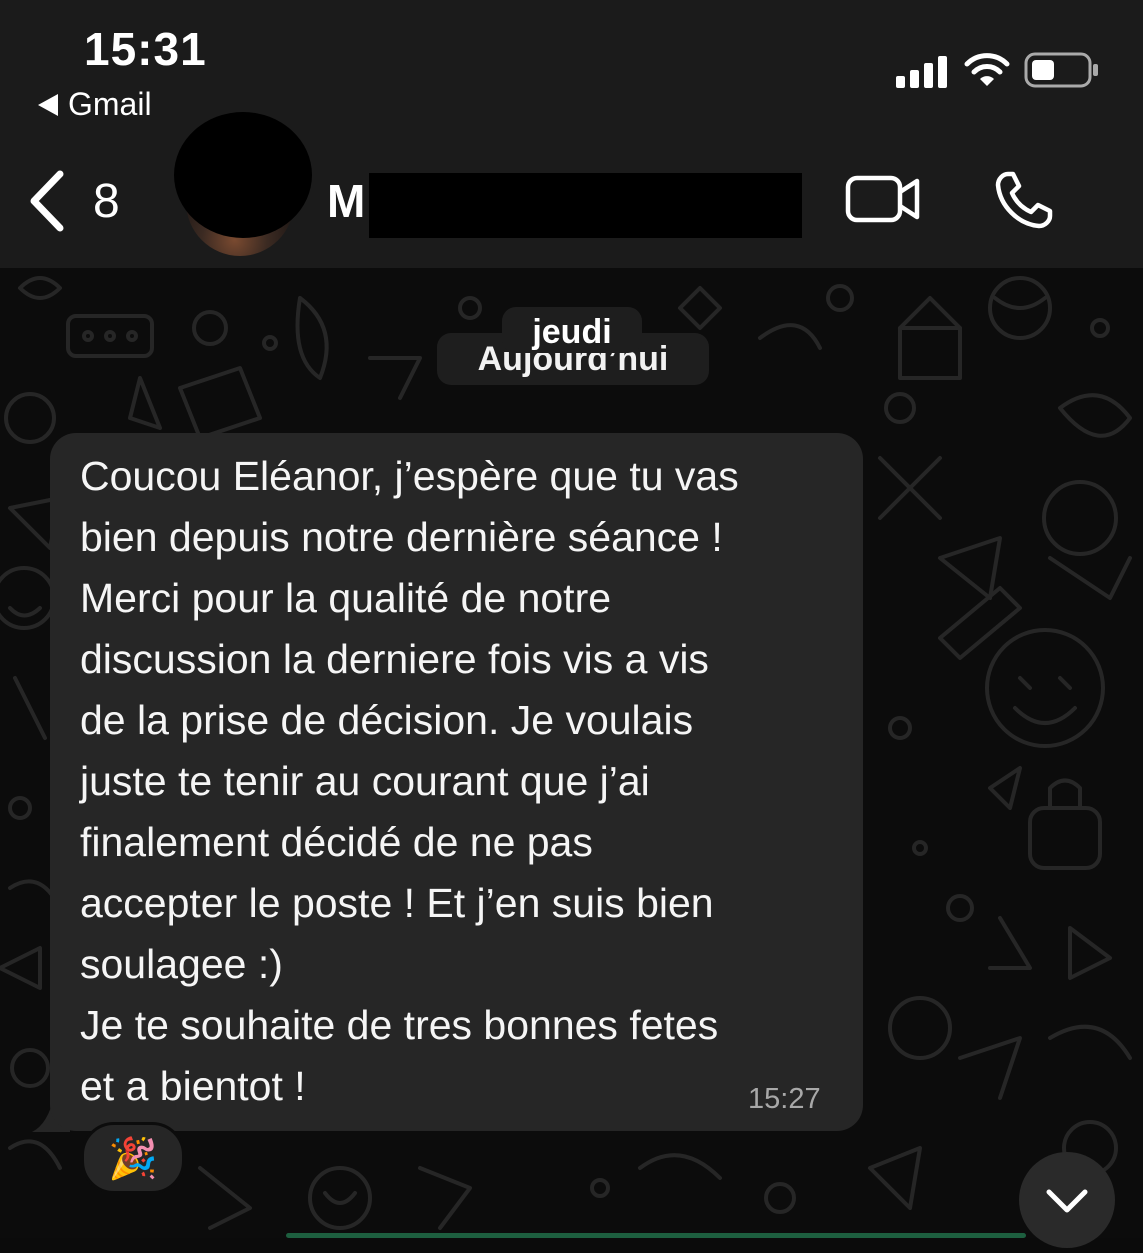 The image size is (1143, 1253). I want to click on scroll-to-bottom-button, so click(1067, 1200).